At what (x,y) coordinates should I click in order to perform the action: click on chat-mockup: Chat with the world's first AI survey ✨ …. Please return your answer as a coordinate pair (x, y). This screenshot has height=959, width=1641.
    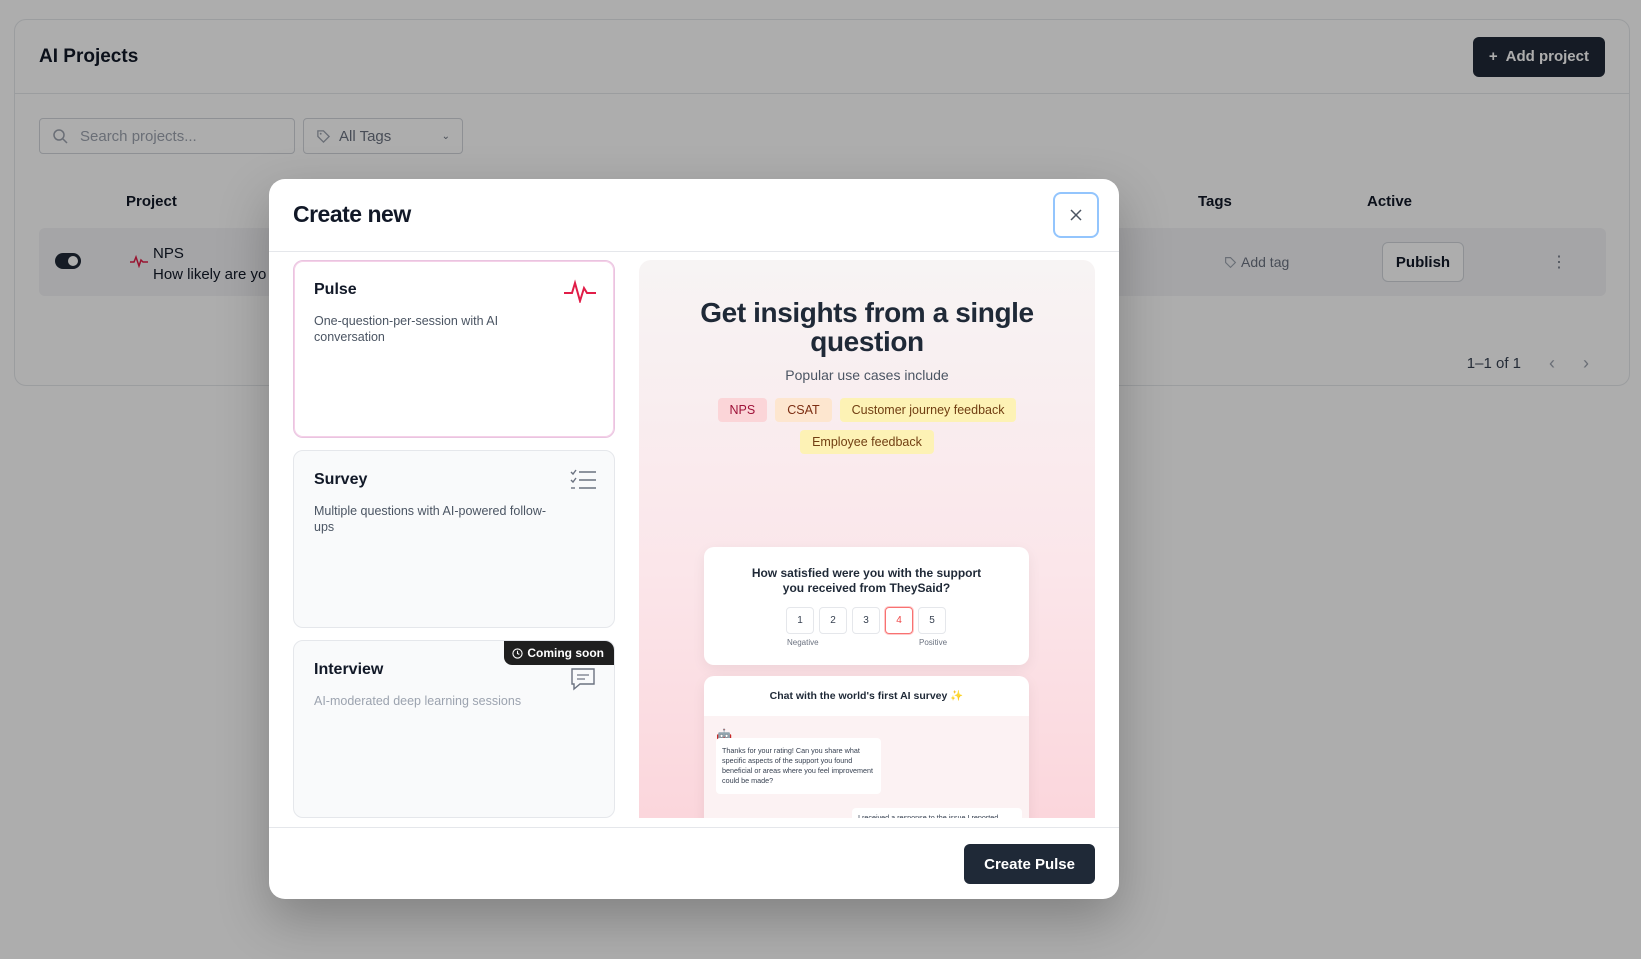
    Looking at the image, I should click on (866, 747).